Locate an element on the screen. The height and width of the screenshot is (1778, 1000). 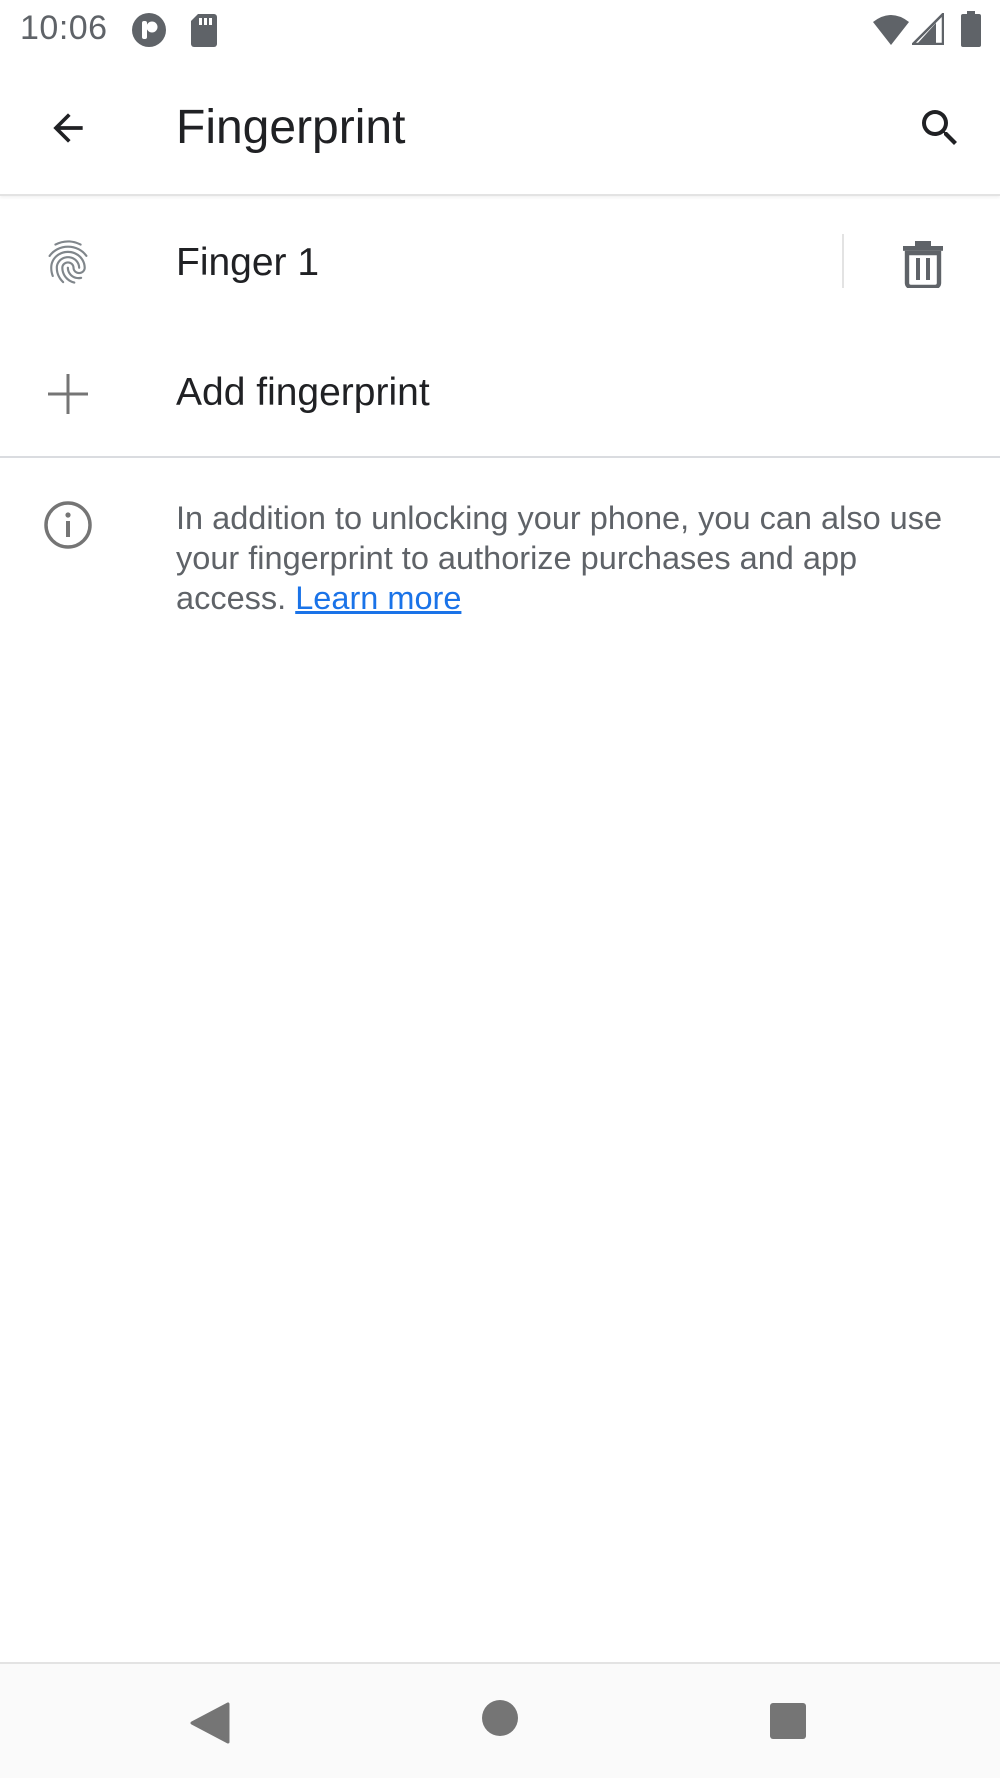
app-bar: Fingerprint is located at coordinates (500, 128).